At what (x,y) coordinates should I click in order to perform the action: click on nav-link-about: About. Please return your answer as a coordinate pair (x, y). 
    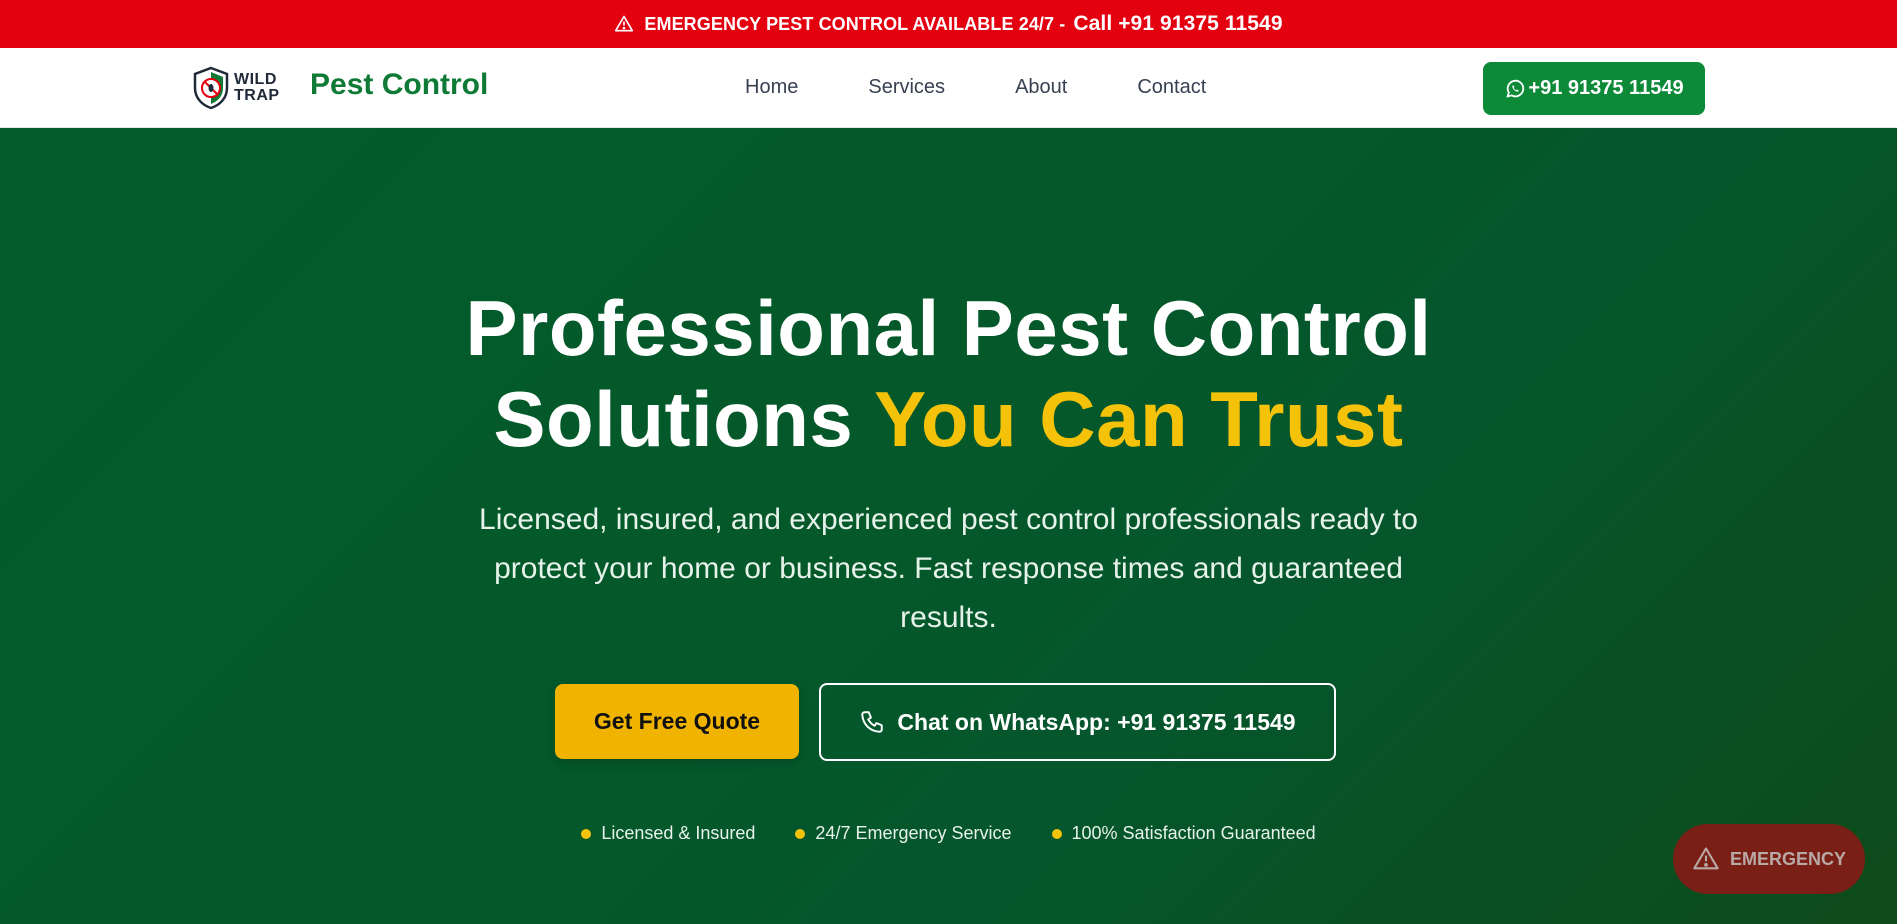
    Looking at the image, I should click on (1041, 87).